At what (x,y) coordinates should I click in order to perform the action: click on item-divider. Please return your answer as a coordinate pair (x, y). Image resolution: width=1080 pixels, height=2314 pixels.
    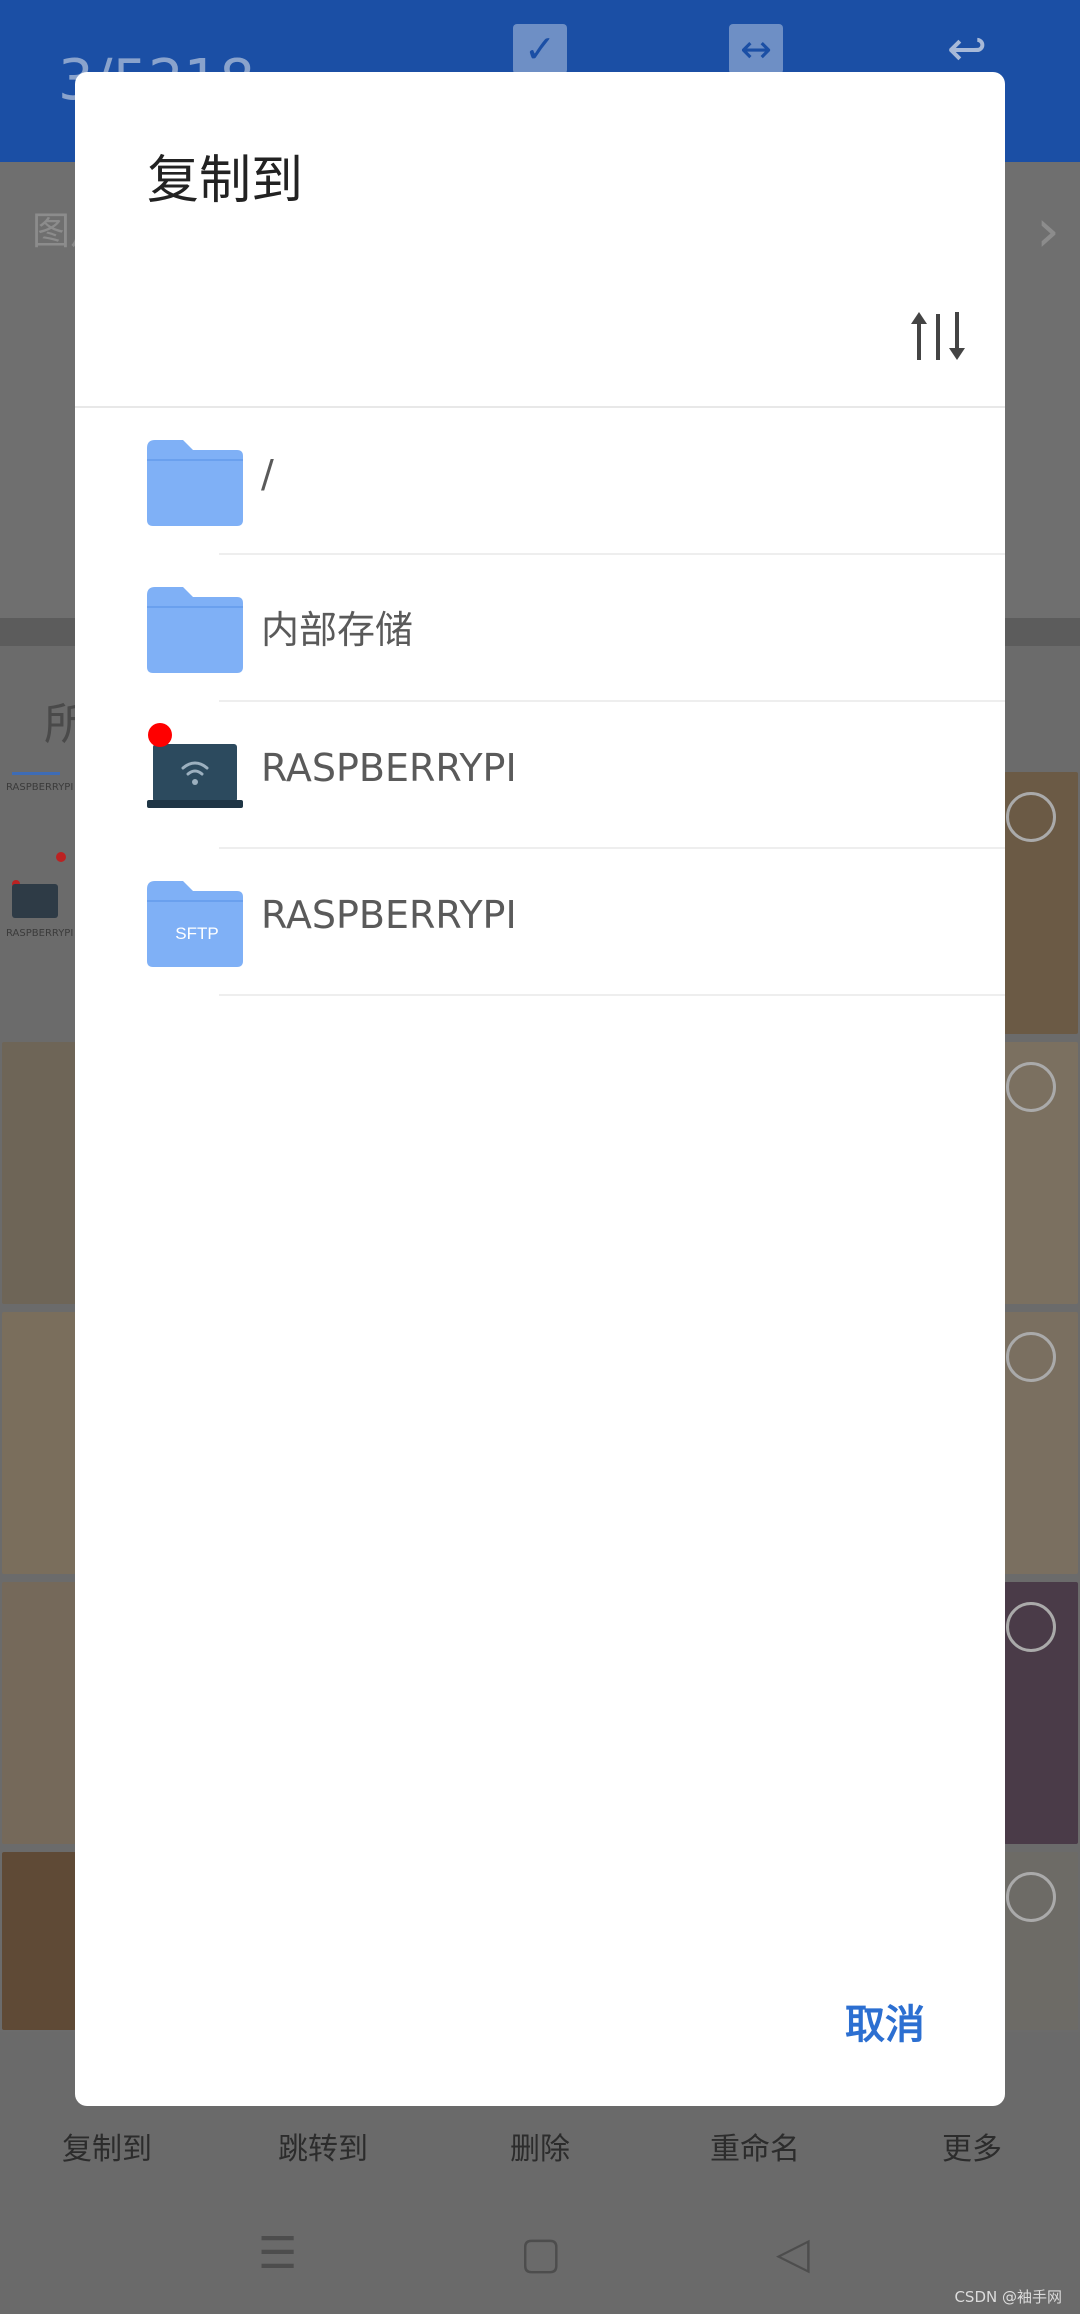
    Looking at the image, I should click on (612, 995).